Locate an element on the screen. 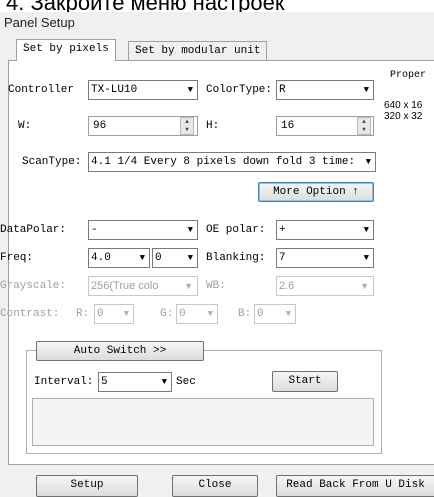  freq-value: 4.0 is located at coordinates (101, 258).